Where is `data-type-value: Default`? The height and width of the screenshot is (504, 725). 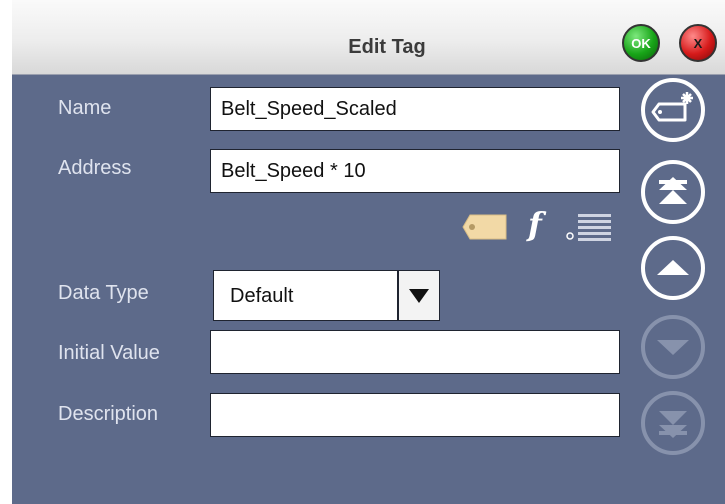
data-type-value: Default is located at coordinates (262, 296).